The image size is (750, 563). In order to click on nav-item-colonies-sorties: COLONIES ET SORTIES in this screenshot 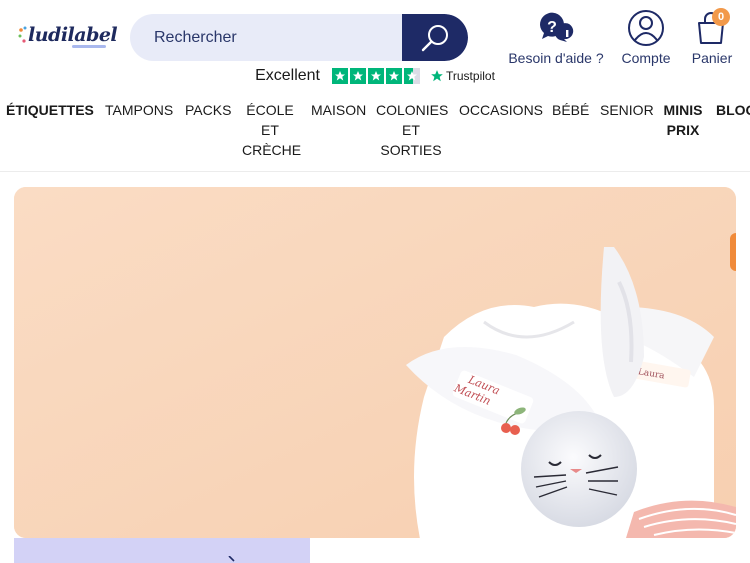, I will do `click(412, 130)`.